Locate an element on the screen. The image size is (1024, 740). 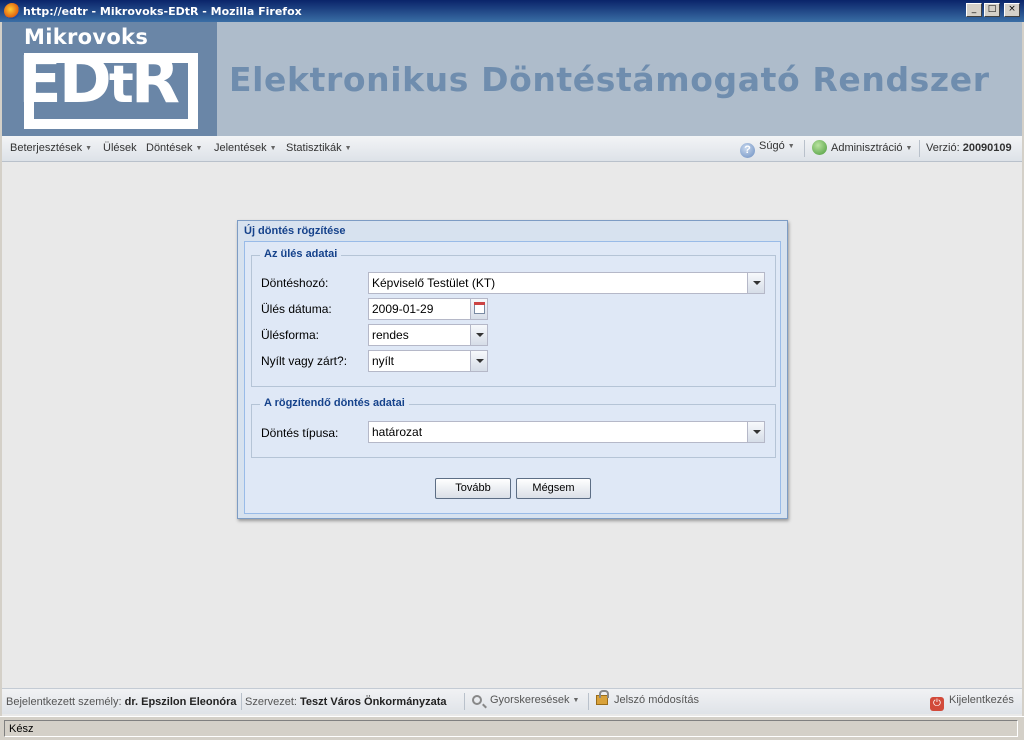
power-icon: ⏻ is located at coordinates (937, 704).